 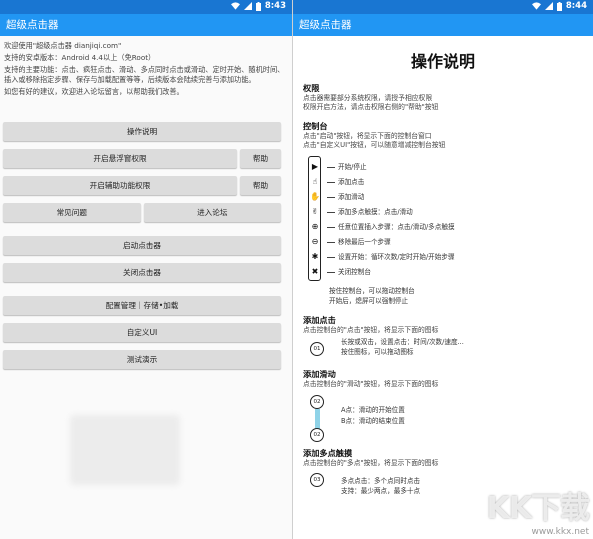 I want to click on swipe-illustration: 02 02 A点：滑动的开始位置 B点：滑动的结束位置, so click(x=443, y=417).